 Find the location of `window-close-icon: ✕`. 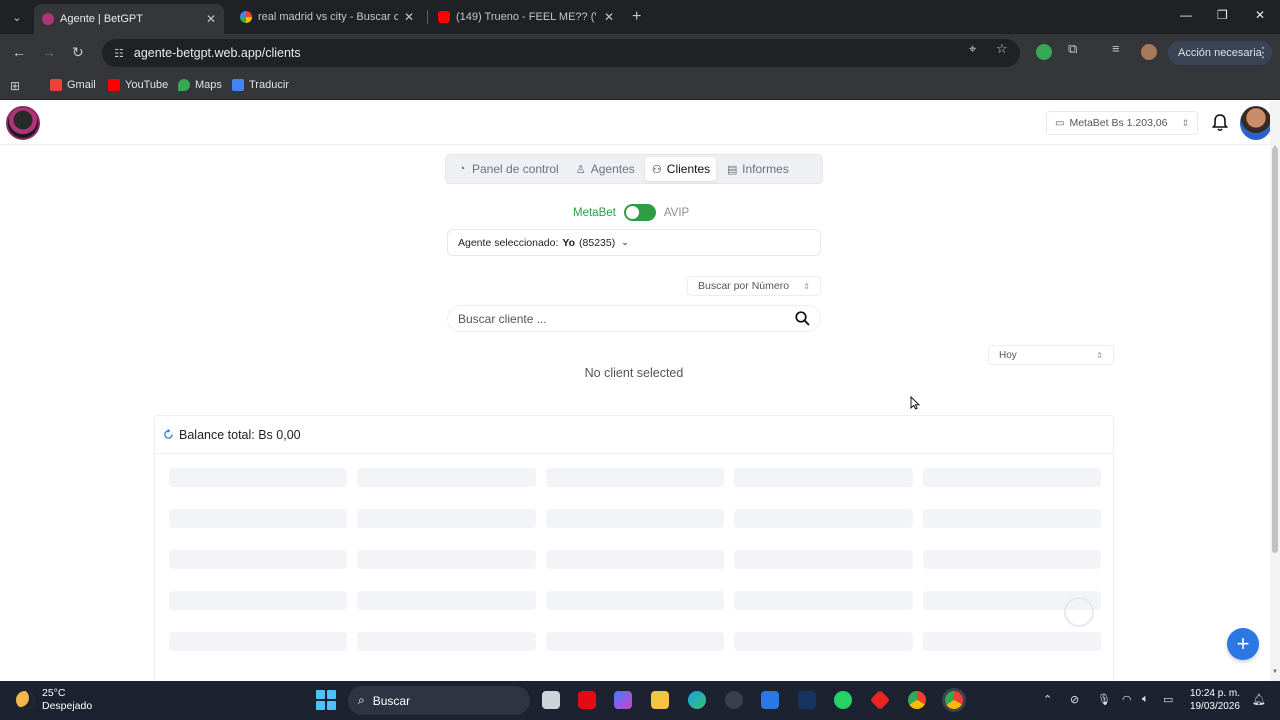

window-close-icon: ✕ is located at coordinates (1260, 15).